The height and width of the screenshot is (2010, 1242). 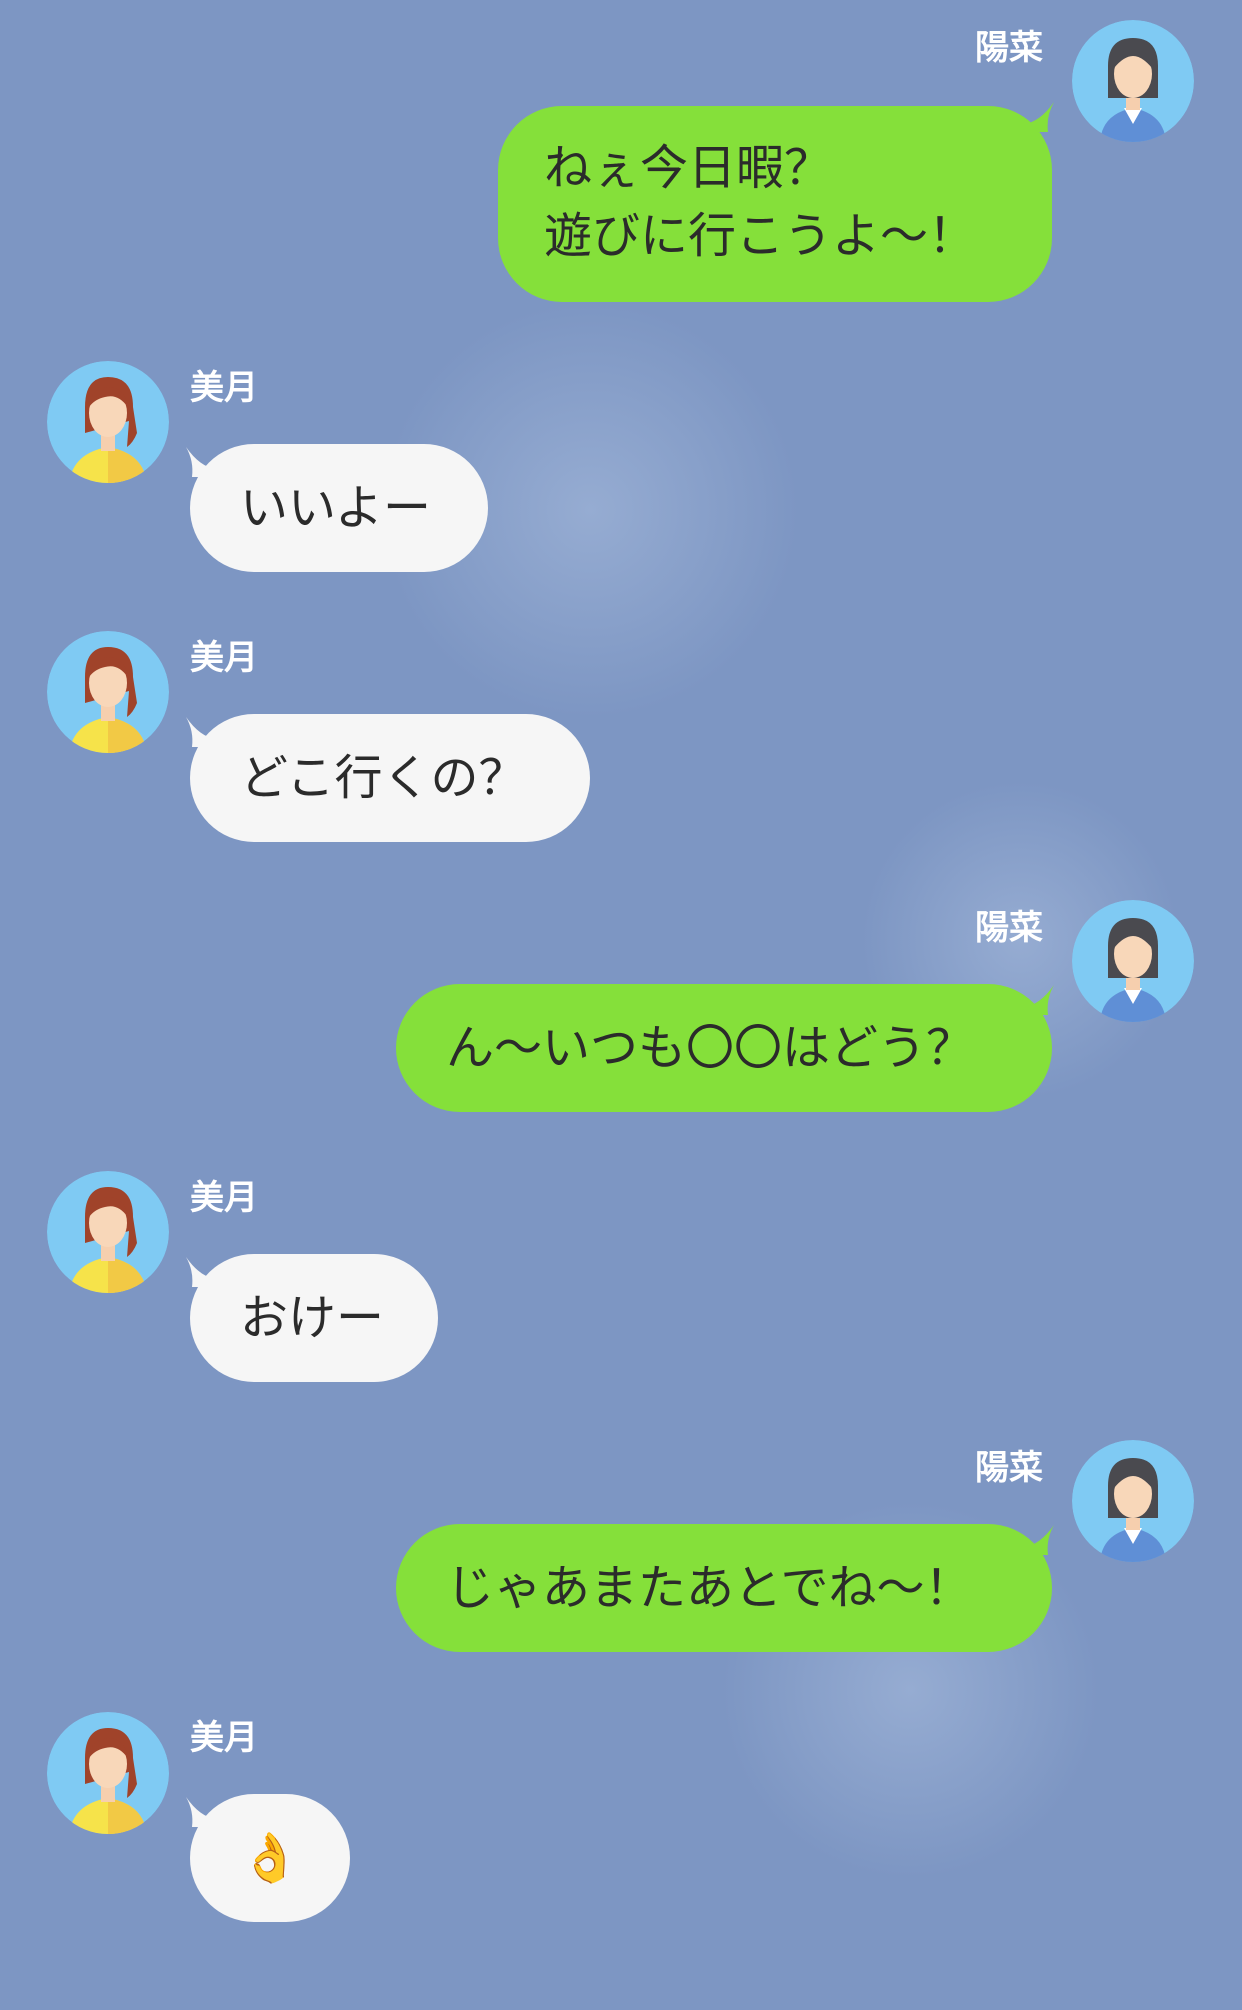 What do you see at coordinates (314, 1318) in the screenshot?
I see `message-bubble: おけー` at bounding box center [314, 1318].